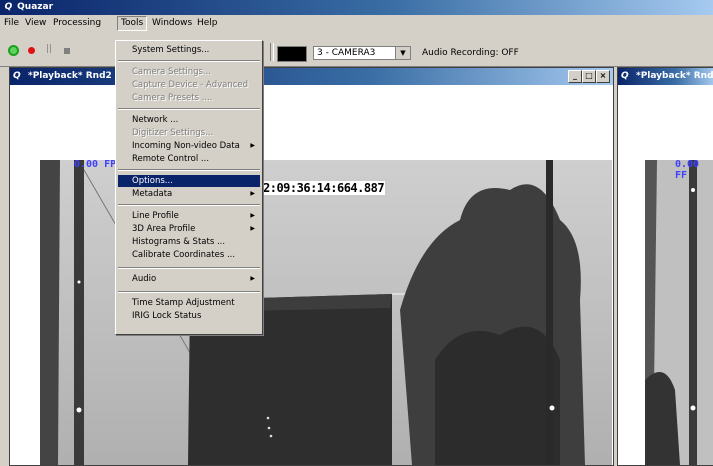 The height and width of the screenshot is (466, 713). I want to click on camera-select: 3 - CAMERA3 ▼, so click(362, 53).